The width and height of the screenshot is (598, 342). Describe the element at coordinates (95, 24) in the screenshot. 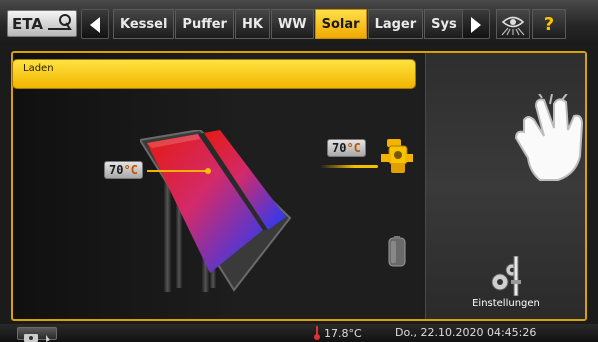

I see `arrow-left-icon` at that location.